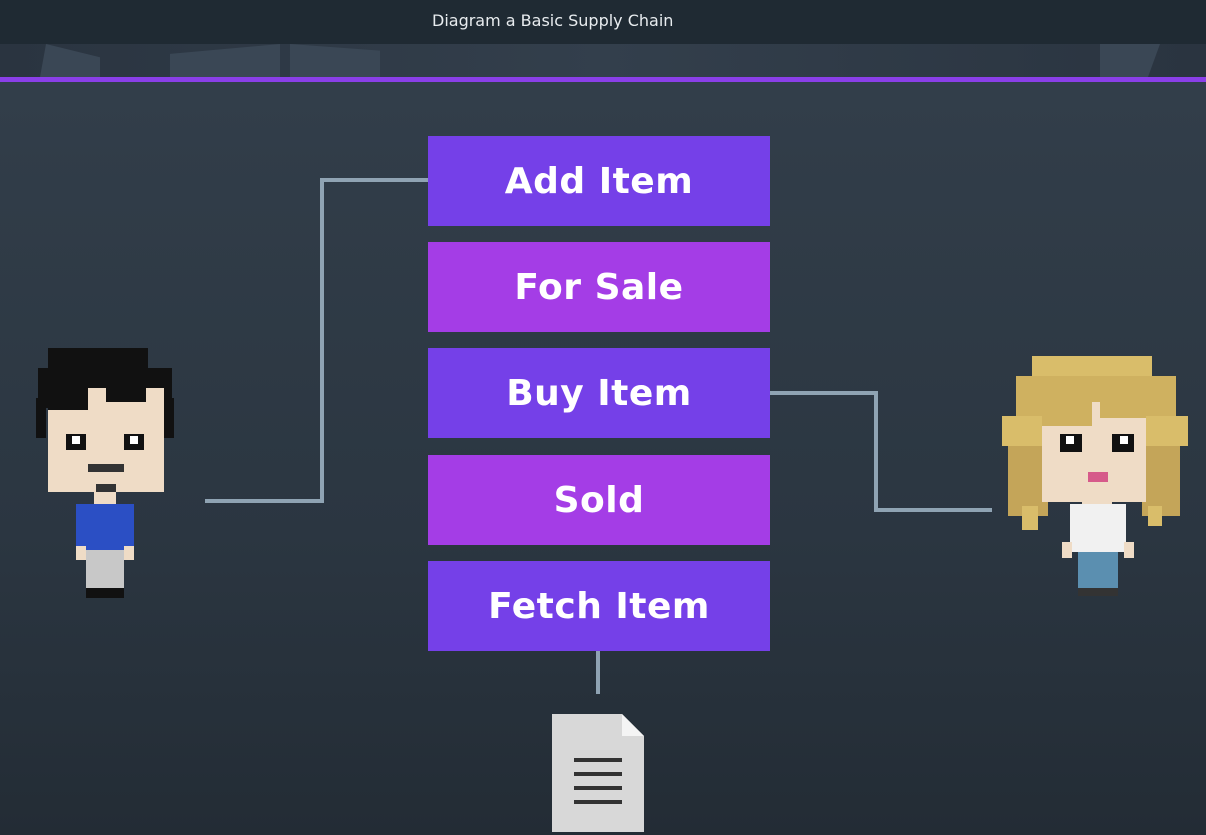 This screenshot has width=1206, height=835. I want to click on step-label: Fetch Item, so click(599, 606).